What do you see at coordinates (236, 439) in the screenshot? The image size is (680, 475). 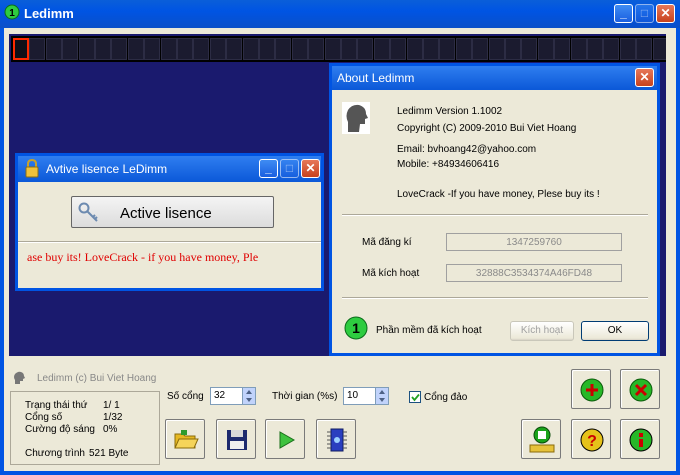 I see `save-button` at bounding box center [236, 439].